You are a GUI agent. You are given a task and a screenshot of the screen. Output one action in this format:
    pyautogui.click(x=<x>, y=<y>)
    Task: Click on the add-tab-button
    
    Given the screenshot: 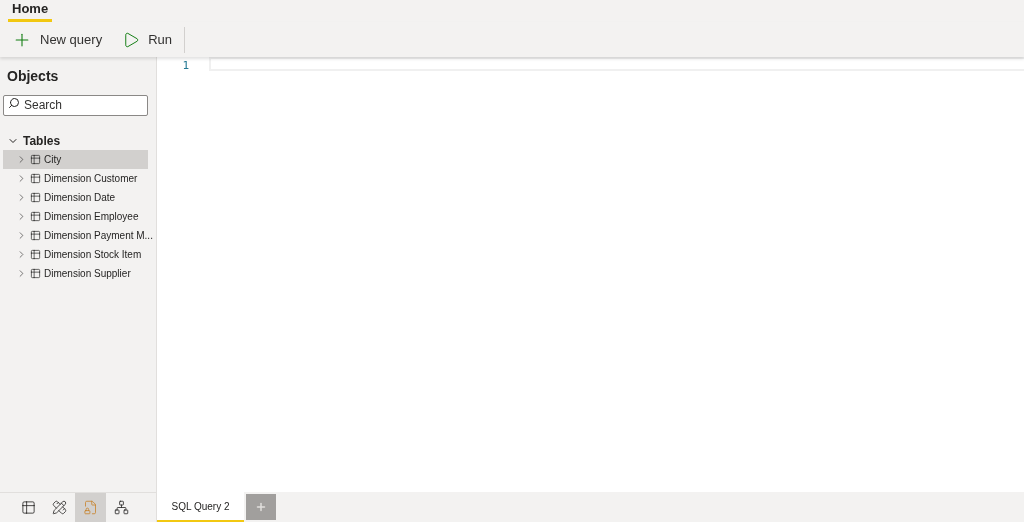 What is the action you would take?
    pyautogui.click(x=261, y=507)
    